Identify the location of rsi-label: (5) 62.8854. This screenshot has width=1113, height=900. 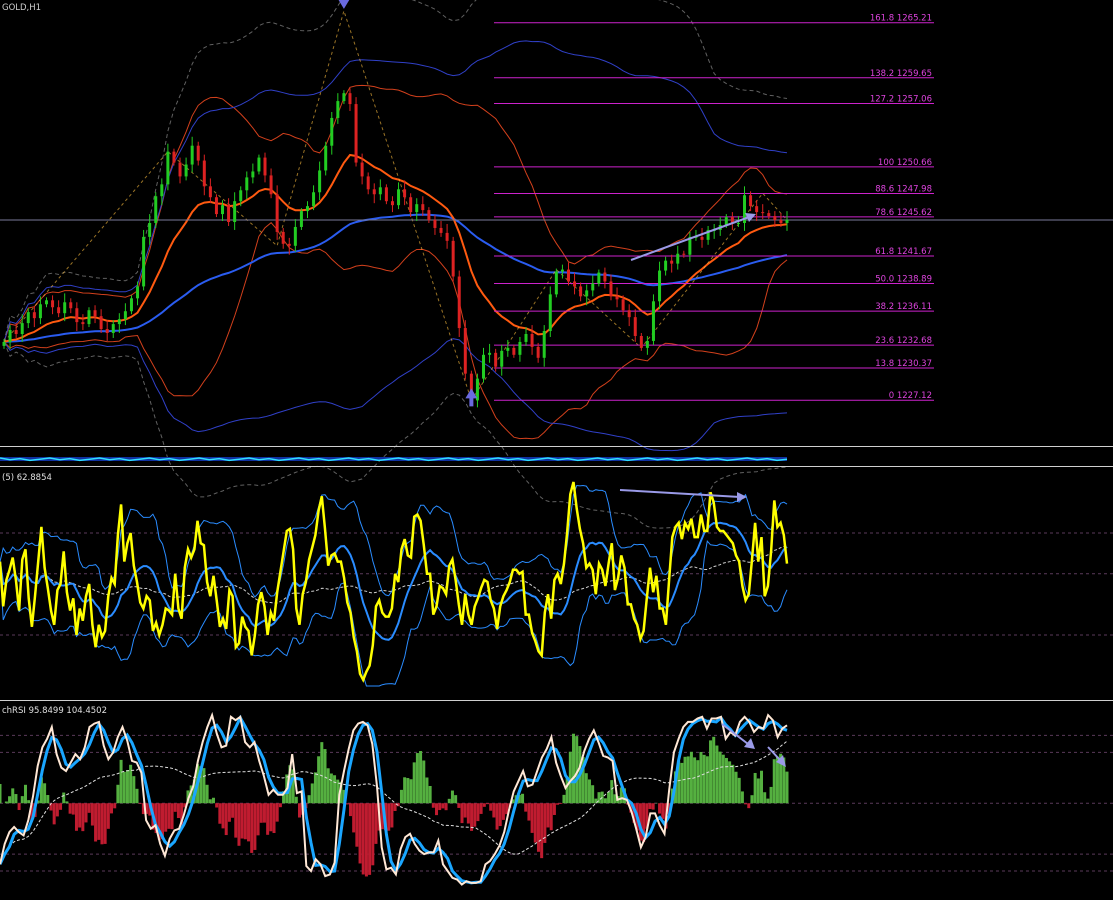
(27, 478).